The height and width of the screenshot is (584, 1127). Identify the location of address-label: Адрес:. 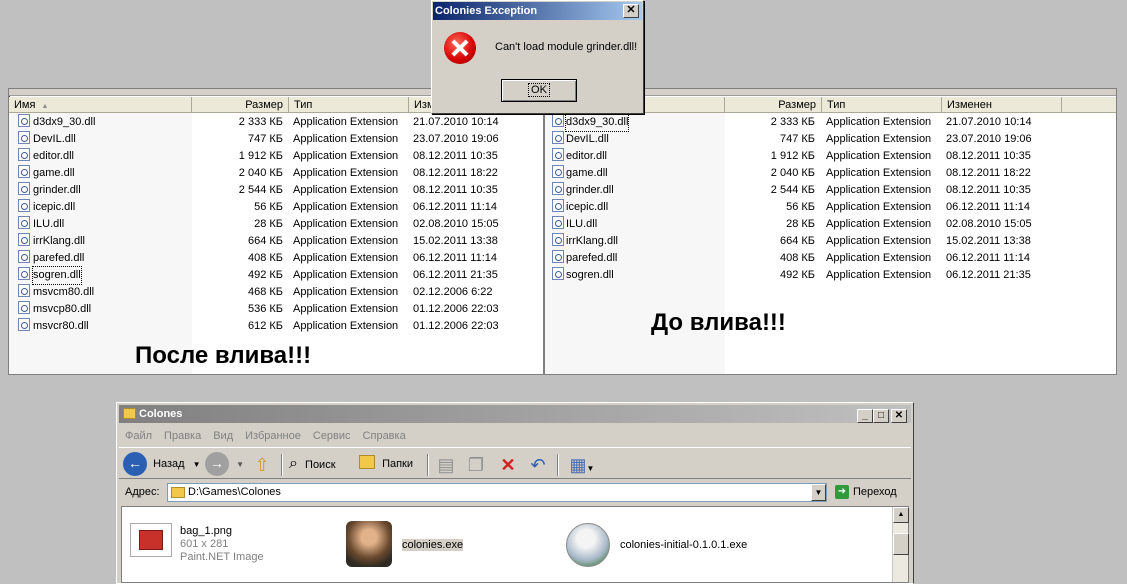
(142, 492).